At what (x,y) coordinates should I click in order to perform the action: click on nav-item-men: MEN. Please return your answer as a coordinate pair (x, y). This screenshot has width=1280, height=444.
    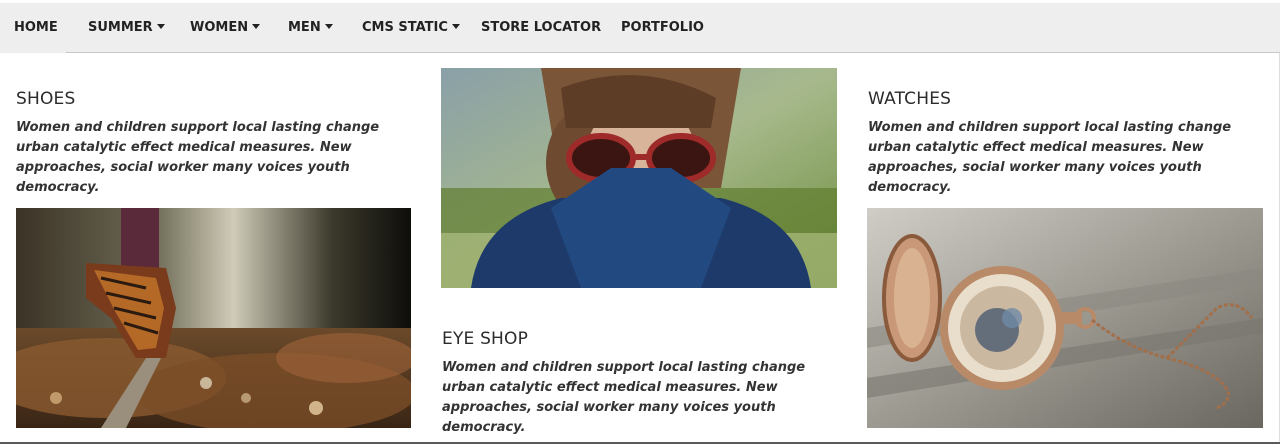
    Looking at the image, I should click on (310, 27).